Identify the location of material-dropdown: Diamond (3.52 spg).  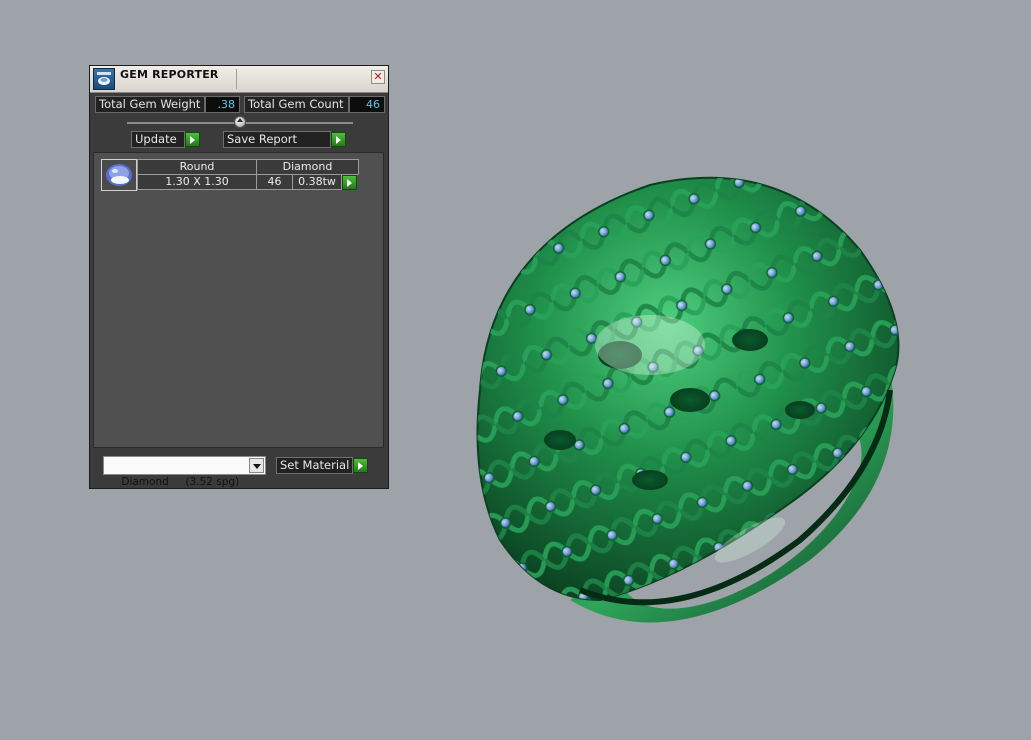
(184, 472).